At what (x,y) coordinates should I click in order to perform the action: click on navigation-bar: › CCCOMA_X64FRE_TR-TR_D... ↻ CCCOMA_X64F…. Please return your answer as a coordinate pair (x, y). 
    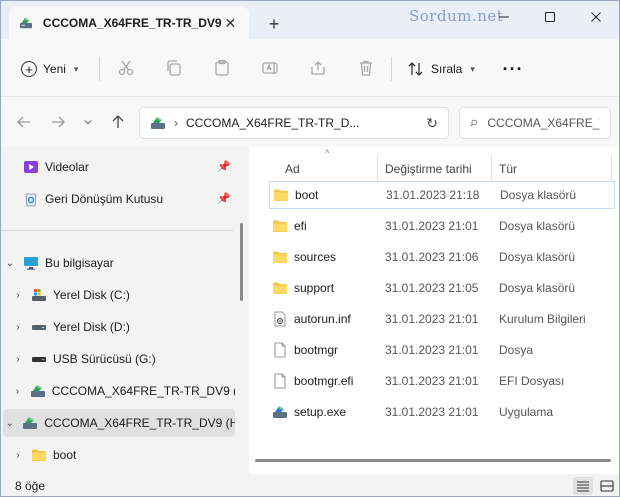
    Looking at the image, I should click on (310, 122).